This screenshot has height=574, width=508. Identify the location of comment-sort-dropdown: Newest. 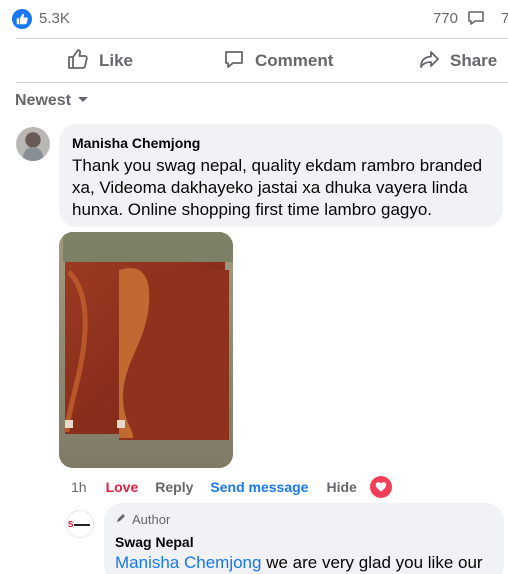
(52, 101).